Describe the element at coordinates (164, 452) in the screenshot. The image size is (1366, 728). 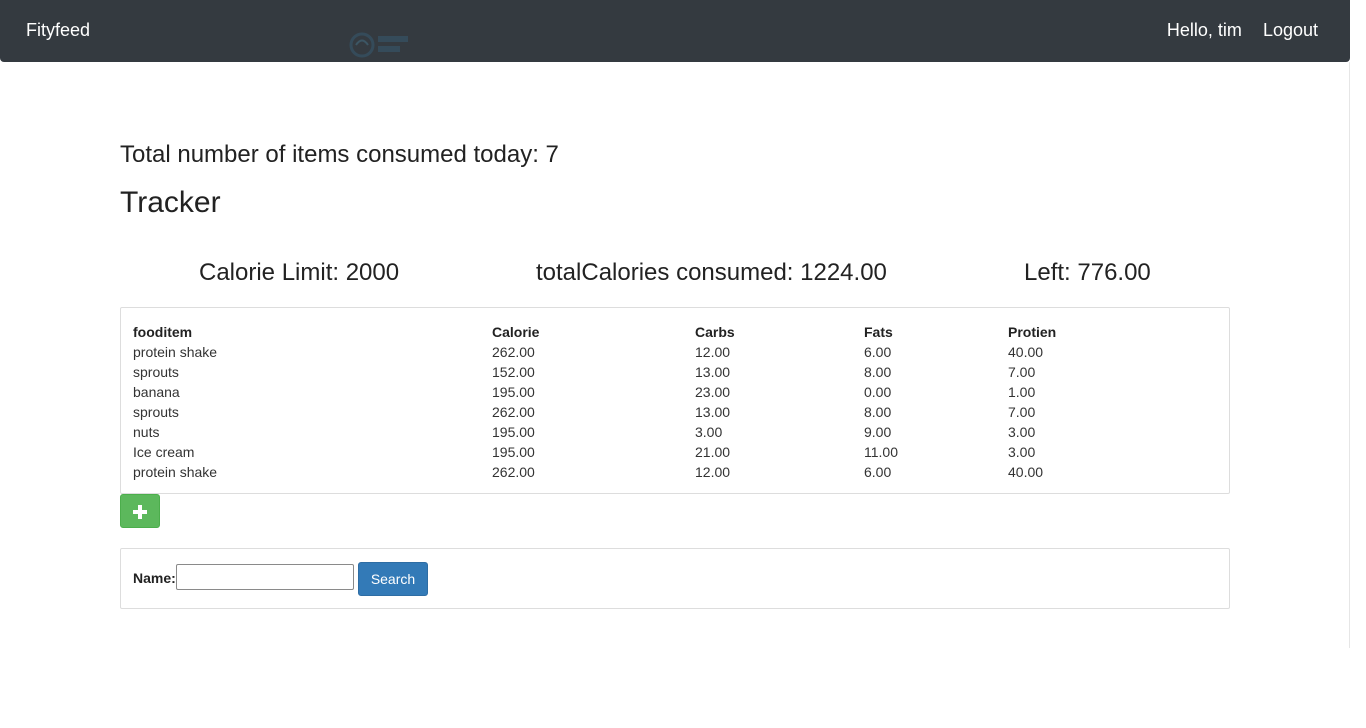
I see `table-cell-fooditem: Ice cream` at that location.